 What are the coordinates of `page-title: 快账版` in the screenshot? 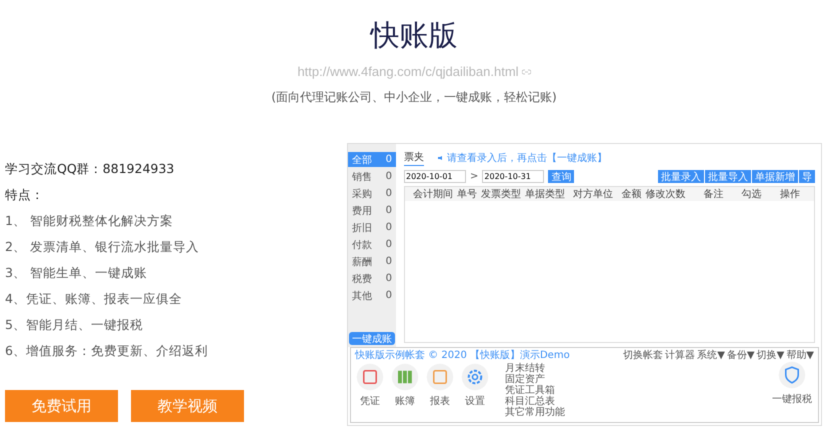 It's located at (414, 35).